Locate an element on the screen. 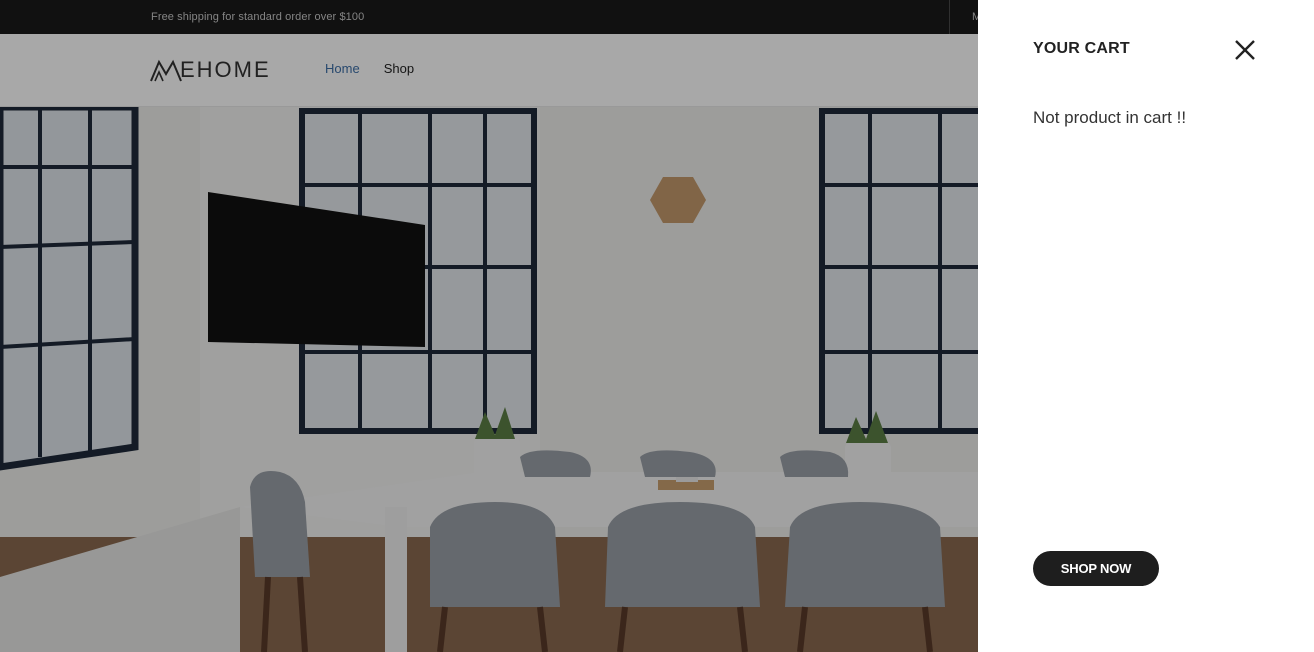 This screenshot has width=1314, height=652. shop-now-button: SHOP NOW is located at coordinates (1096, 568).